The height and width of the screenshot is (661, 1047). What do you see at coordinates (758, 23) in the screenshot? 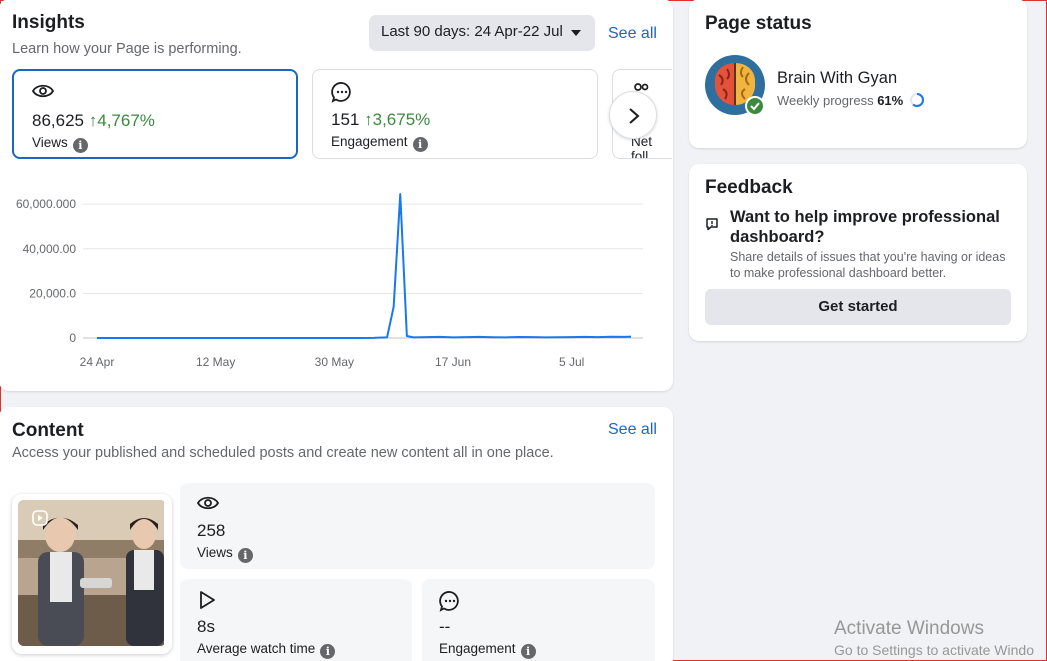
I see `page-status-title: Page status` at bounding box center [758, 23].